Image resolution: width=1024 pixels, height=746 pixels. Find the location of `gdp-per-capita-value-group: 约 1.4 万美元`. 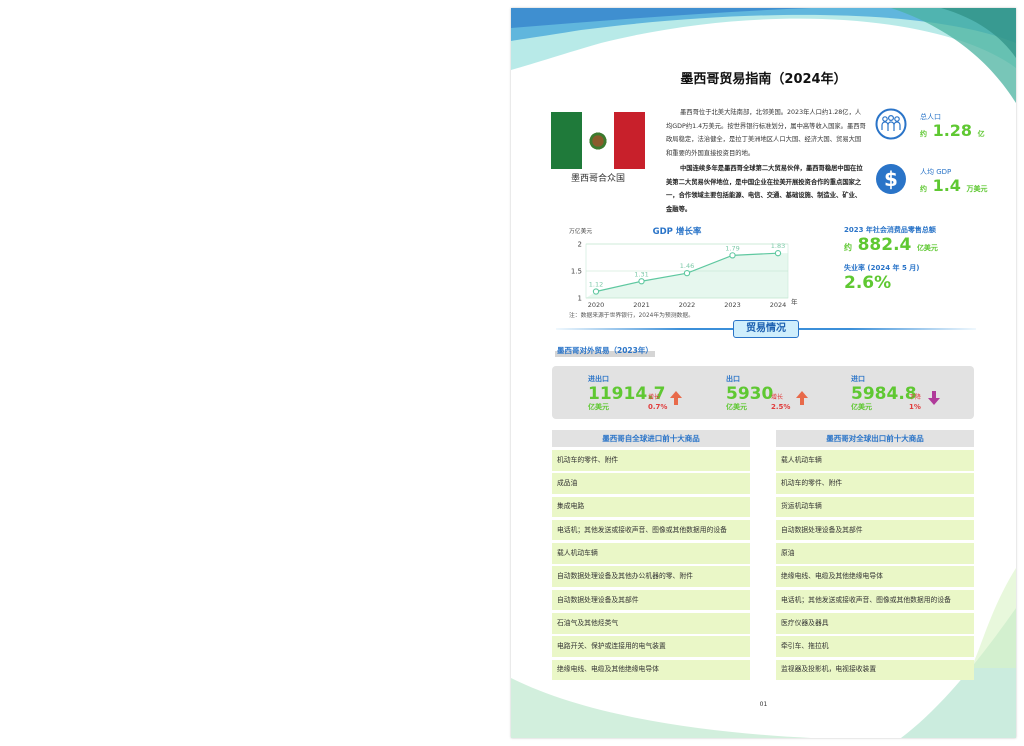

gdp-per-capita-value-group: 约 1.4 万美元 is located at coordinates (954, 185).